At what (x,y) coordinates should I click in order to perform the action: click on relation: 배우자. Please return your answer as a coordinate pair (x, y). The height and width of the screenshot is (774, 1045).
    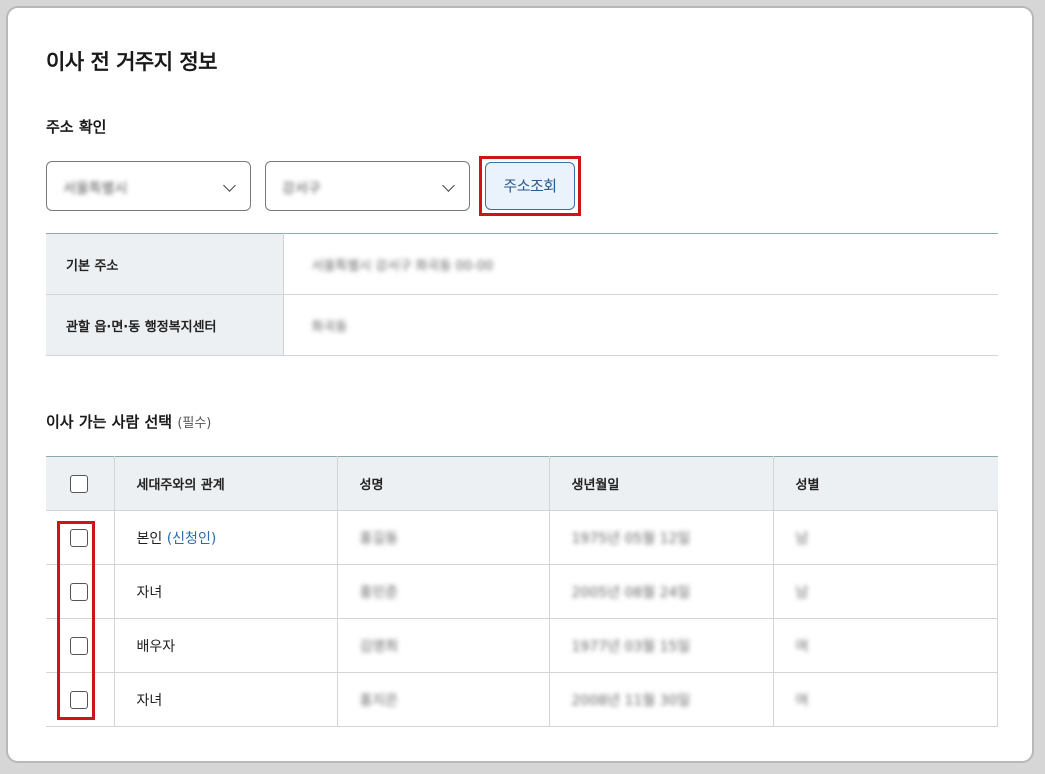
    Looking at the image, I should click on (156, 646).